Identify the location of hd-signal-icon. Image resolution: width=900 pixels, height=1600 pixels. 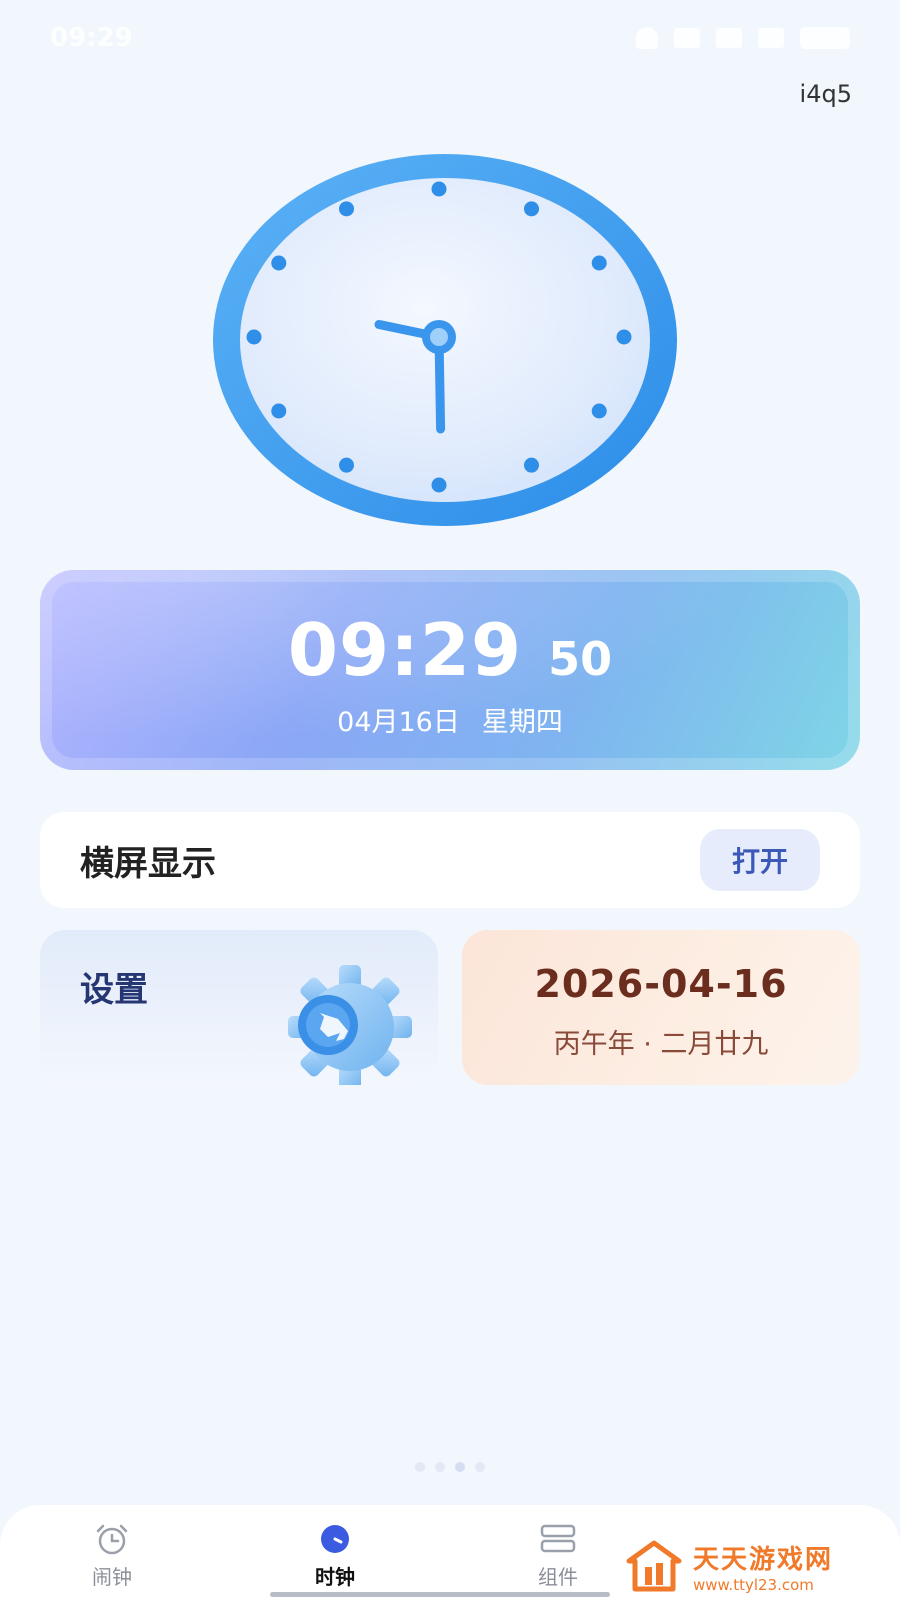
(687, 38).